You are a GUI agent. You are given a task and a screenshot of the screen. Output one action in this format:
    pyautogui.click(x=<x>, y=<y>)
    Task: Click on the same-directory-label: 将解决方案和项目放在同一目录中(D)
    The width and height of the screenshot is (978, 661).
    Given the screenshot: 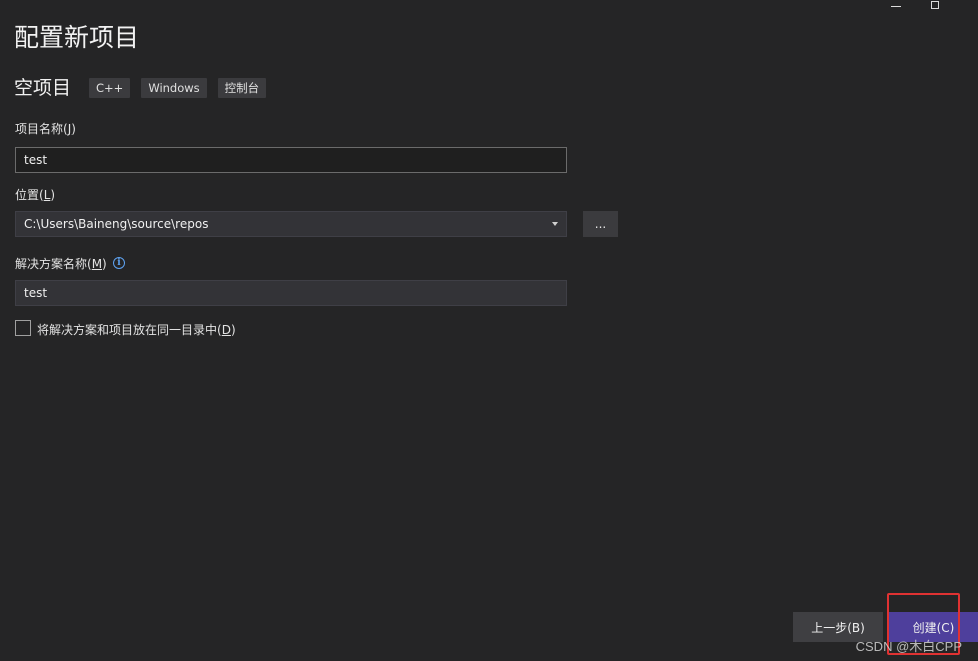 What is the action you would take?
    pyautogui.click(x=136, y=329)
    